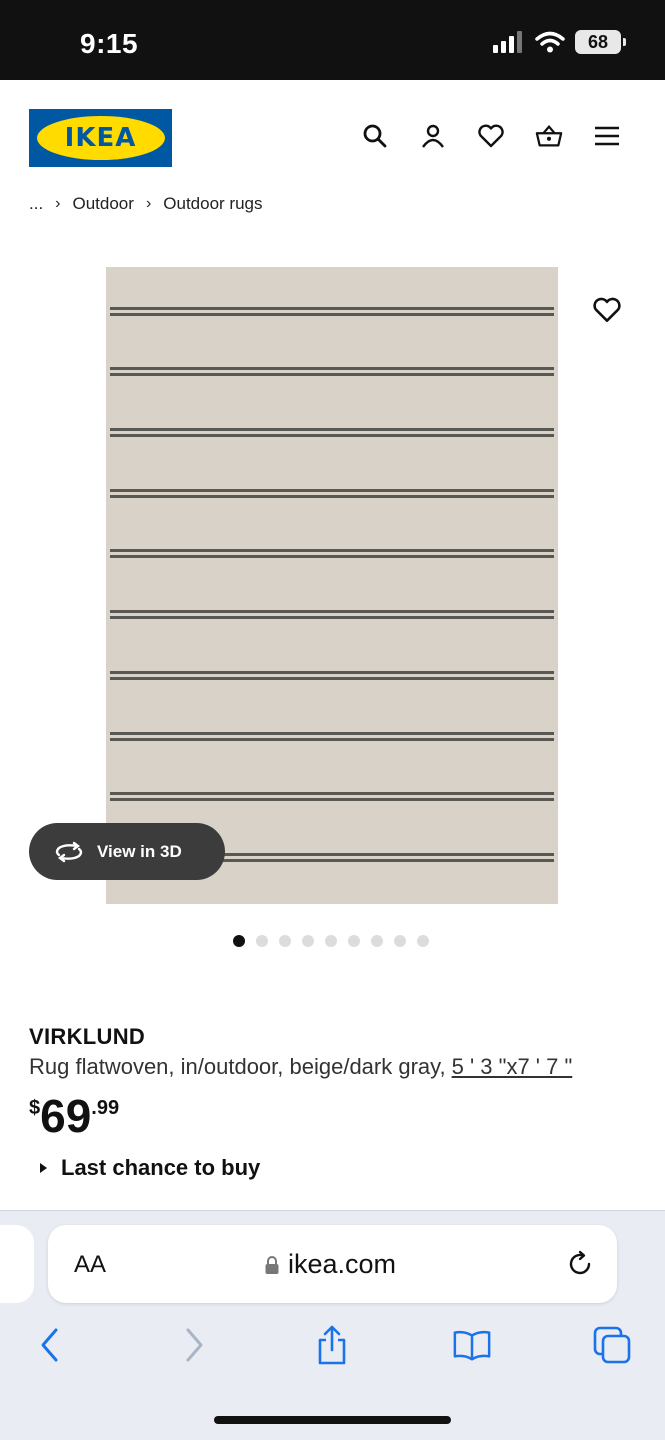 The width and height of the screenshot is (665, 1440). Describe the element at coordinates (512, 1066) in the screenshot. I see `product-size-link: 5 ' 3 "x7 ' 7 "` at that location.